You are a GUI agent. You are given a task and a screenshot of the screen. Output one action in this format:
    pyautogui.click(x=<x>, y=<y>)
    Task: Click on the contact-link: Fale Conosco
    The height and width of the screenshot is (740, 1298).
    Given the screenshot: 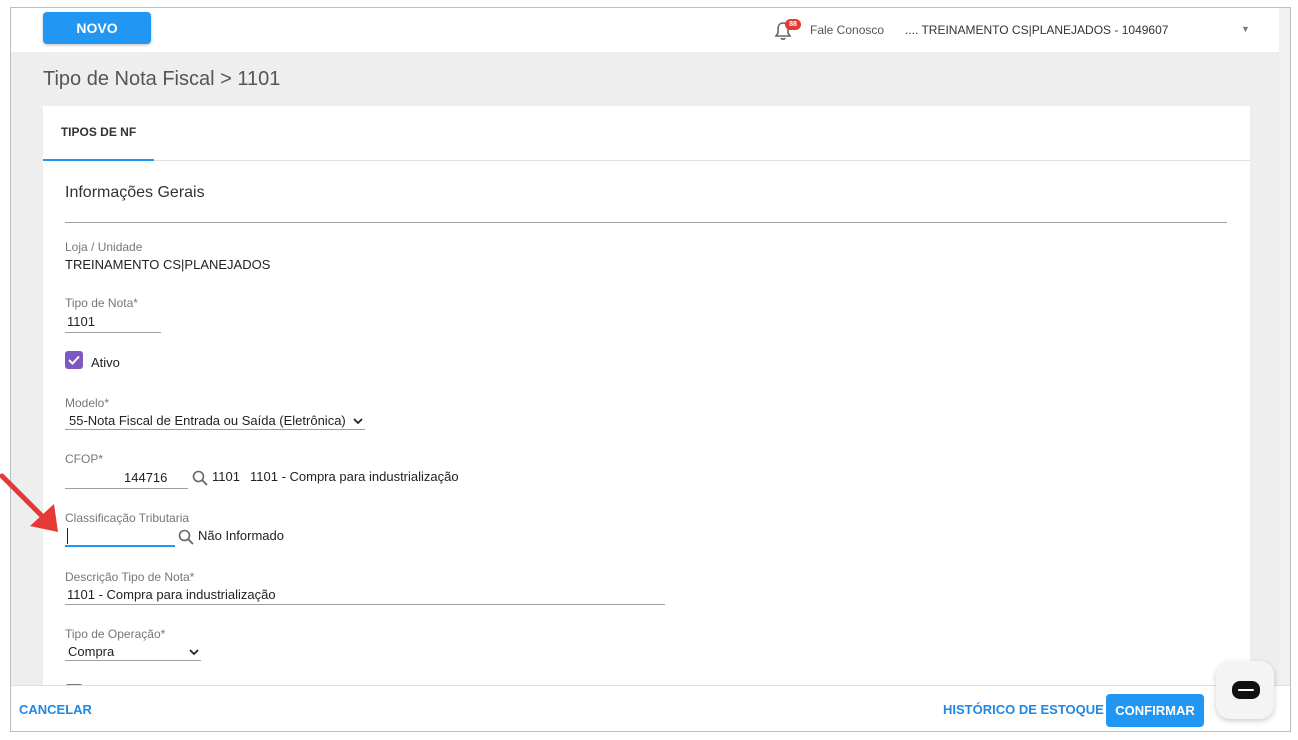 What is the action you would take?
    pyautogui.click(x=847, y=30)
    